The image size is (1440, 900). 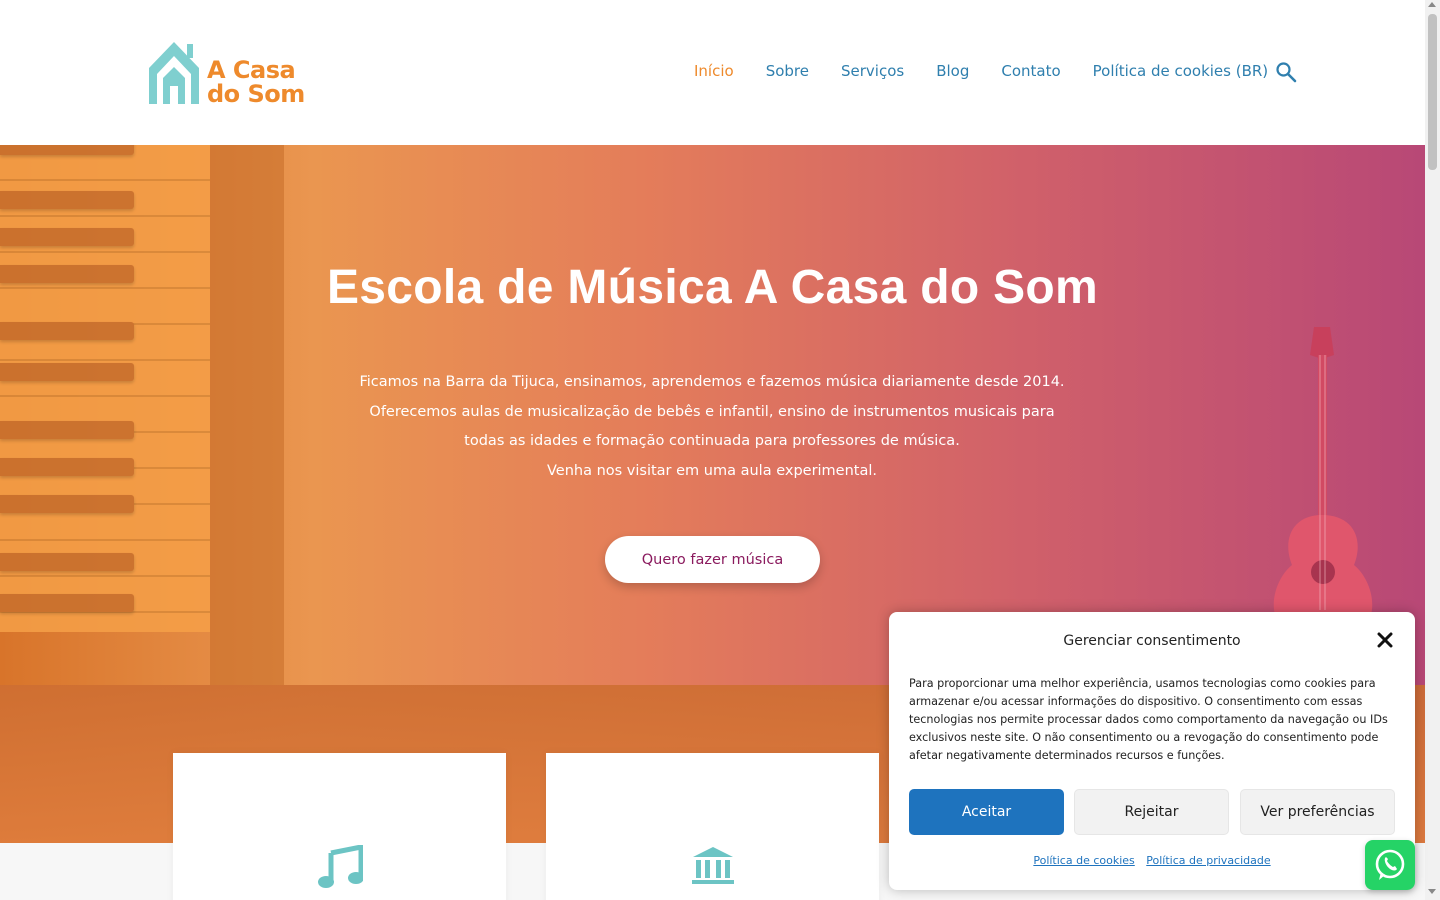 I want to click on close-button, so click(x=1385, y=640).